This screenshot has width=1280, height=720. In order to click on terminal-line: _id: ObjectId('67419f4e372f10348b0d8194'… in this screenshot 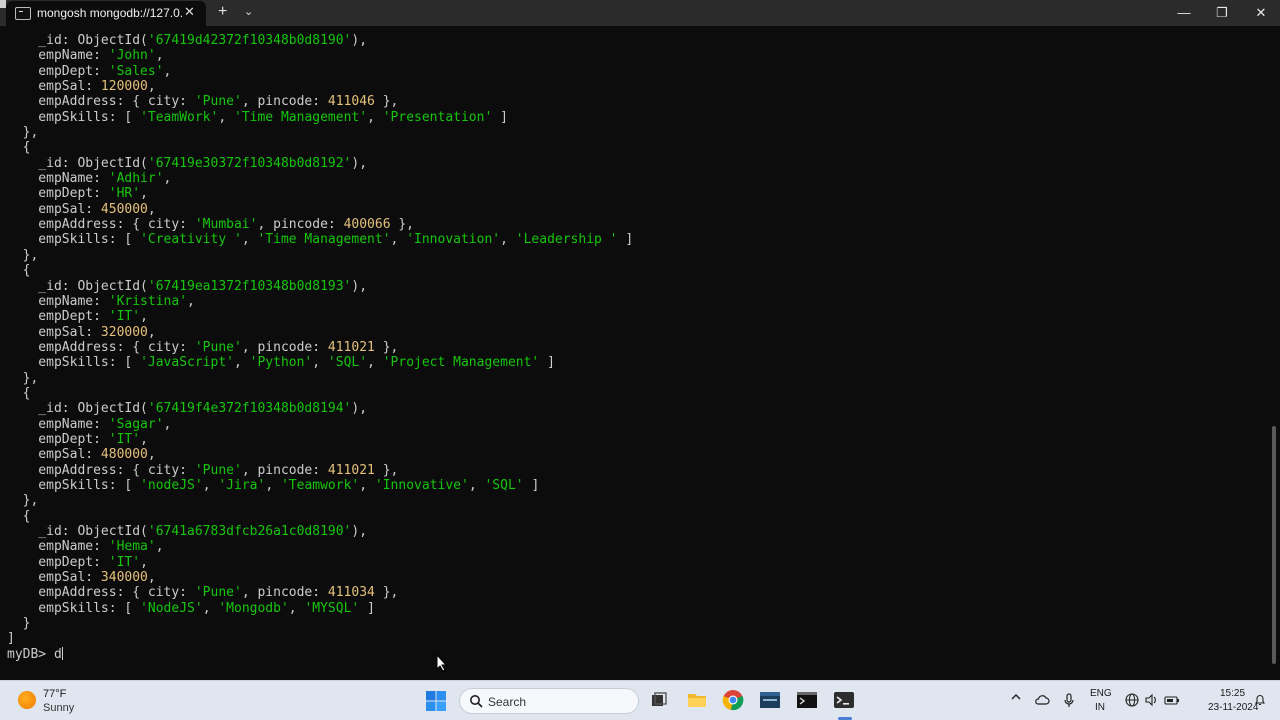, I will do `click(320, 408)`.